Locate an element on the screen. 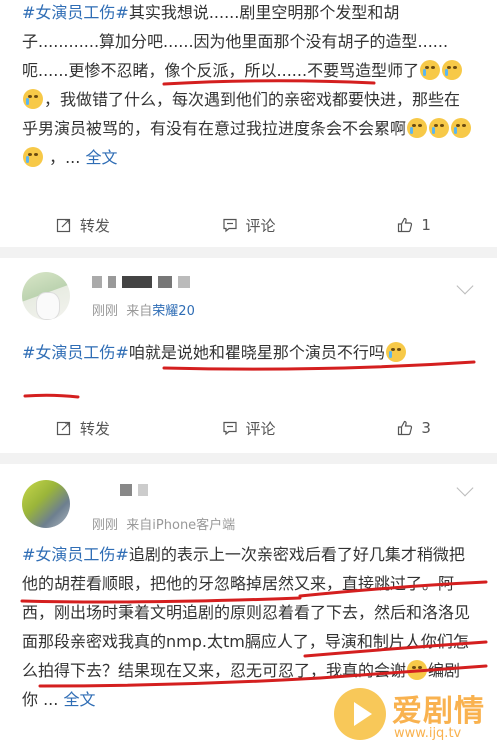  post-2-header: 刚刚 来自荣耀20 is located at coordinates (248, 292).